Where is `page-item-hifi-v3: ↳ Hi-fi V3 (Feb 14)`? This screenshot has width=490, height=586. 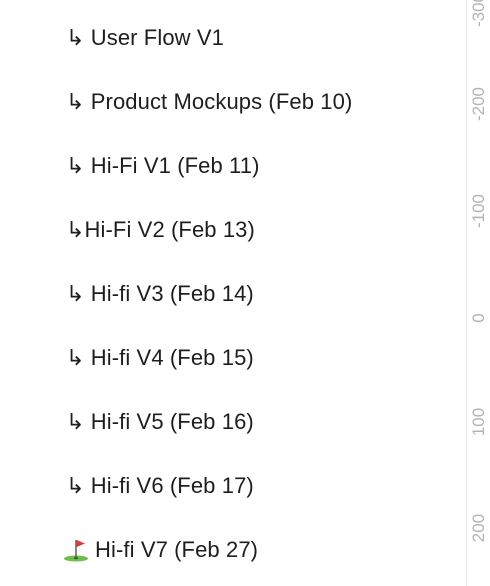
page-item-hifi-v3: ↳ Hi-fi V3 (Feb 14) is located at coordinates (233, 294).